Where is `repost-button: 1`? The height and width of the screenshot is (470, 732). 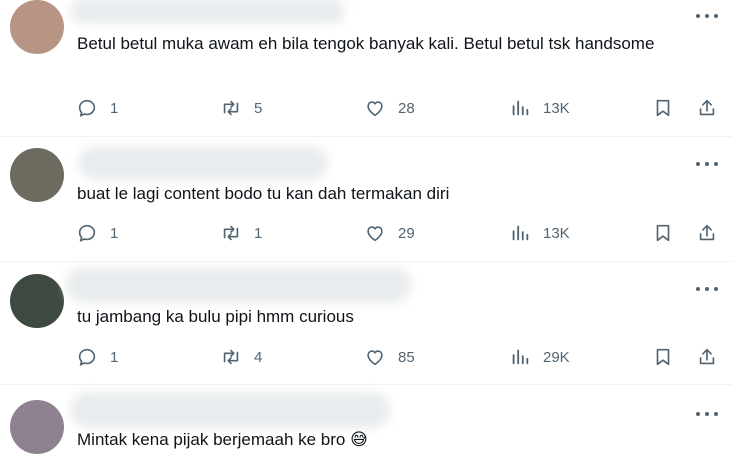
repost-button: 1 is located at coordinates (241, 233).